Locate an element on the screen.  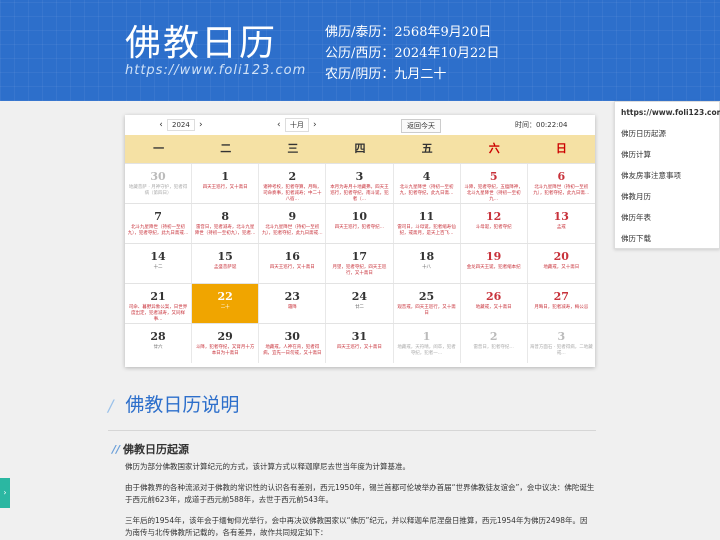
site-title: 佛教日历 is located at coordinates (201, 40).